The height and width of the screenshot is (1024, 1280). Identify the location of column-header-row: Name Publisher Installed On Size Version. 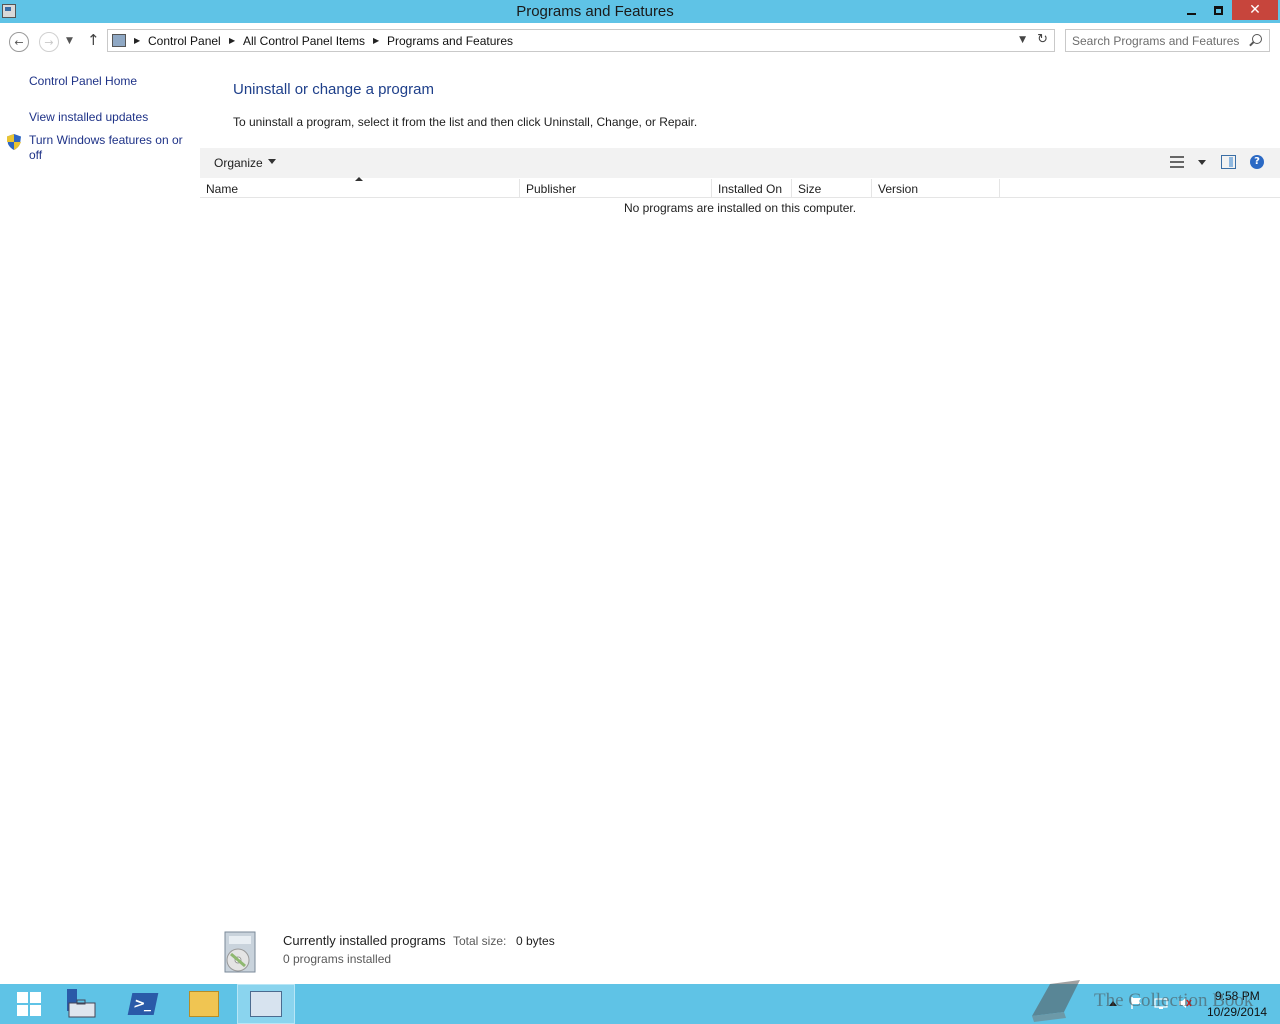
(740, 187).